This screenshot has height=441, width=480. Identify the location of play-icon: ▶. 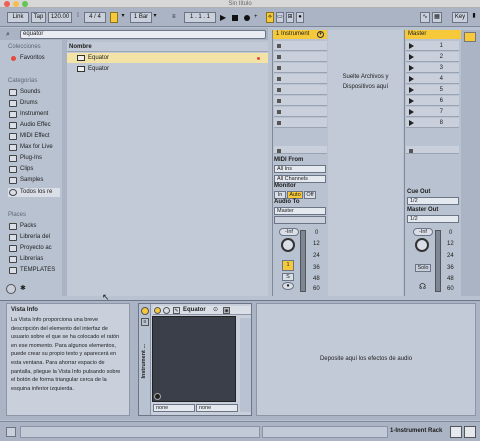
(223, 17).